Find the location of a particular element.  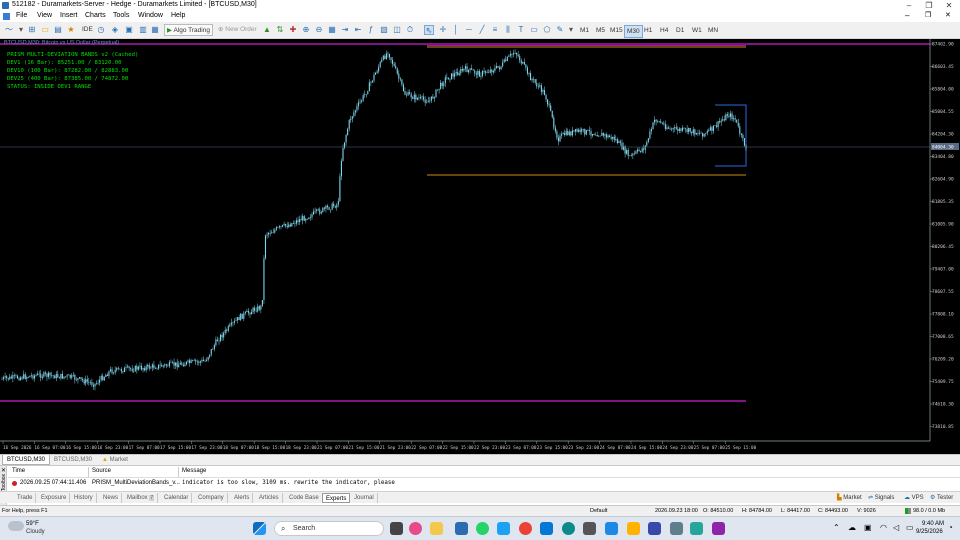

notifications-icon: ◔ is located at coordinates (950, 527).